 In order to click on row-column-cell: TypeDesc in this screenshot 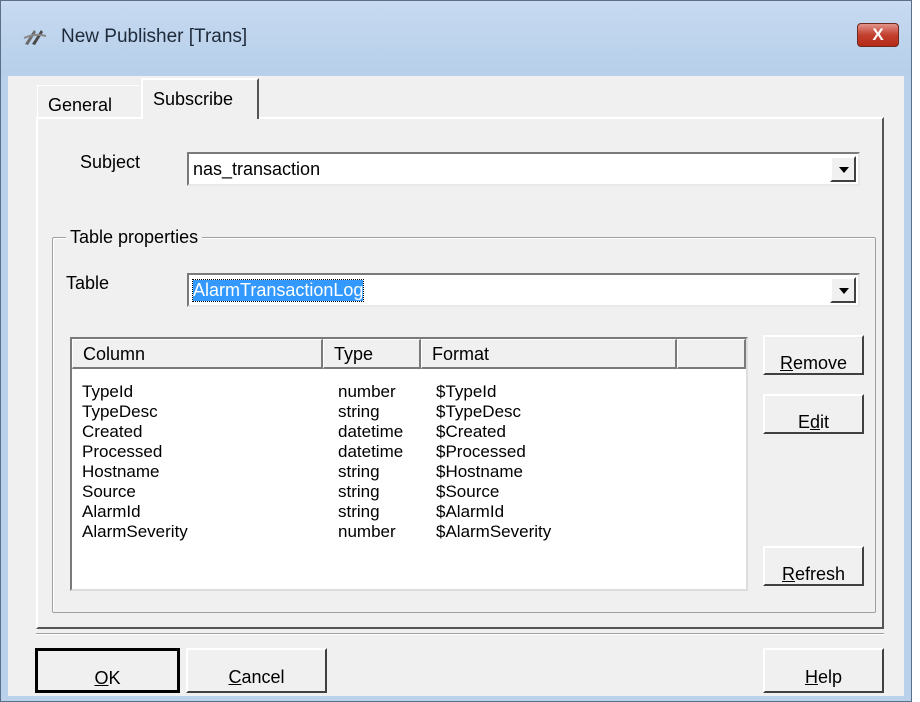, I will do `click(120, 411)`.